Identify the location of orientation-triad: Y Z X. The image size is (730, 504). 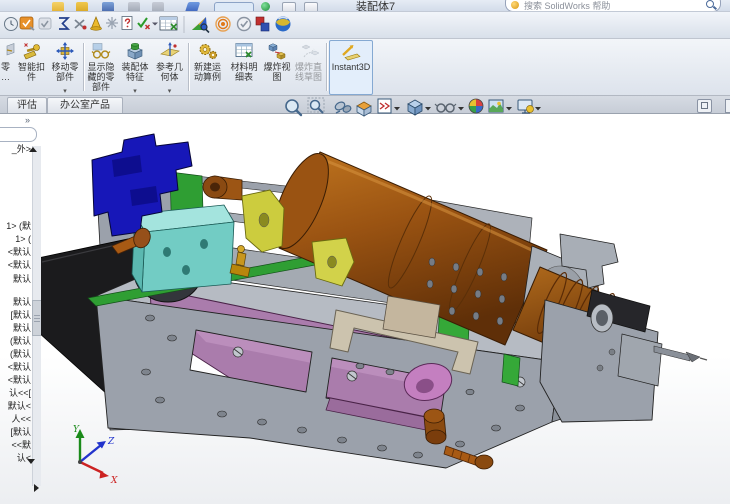
(95, 455).